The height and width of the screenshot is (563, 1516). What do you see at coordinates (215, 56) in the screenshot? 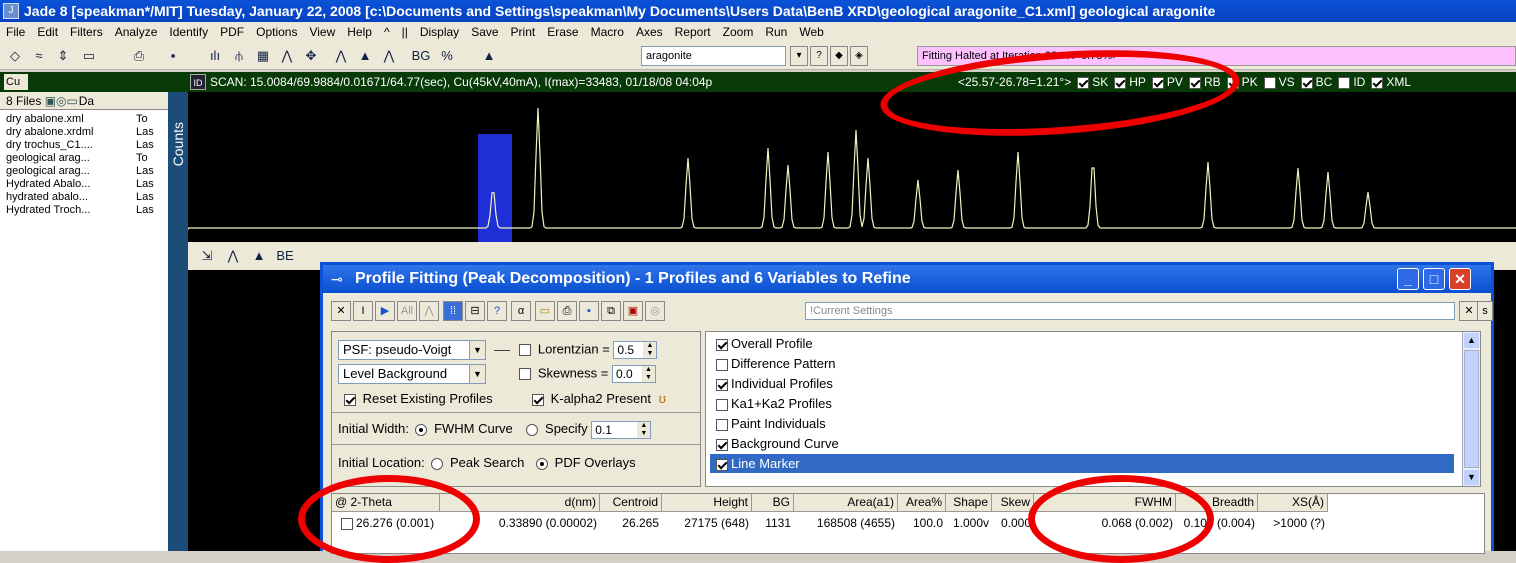
I see `bar-chart-icon: ılı` at bounding box center [215, 56].